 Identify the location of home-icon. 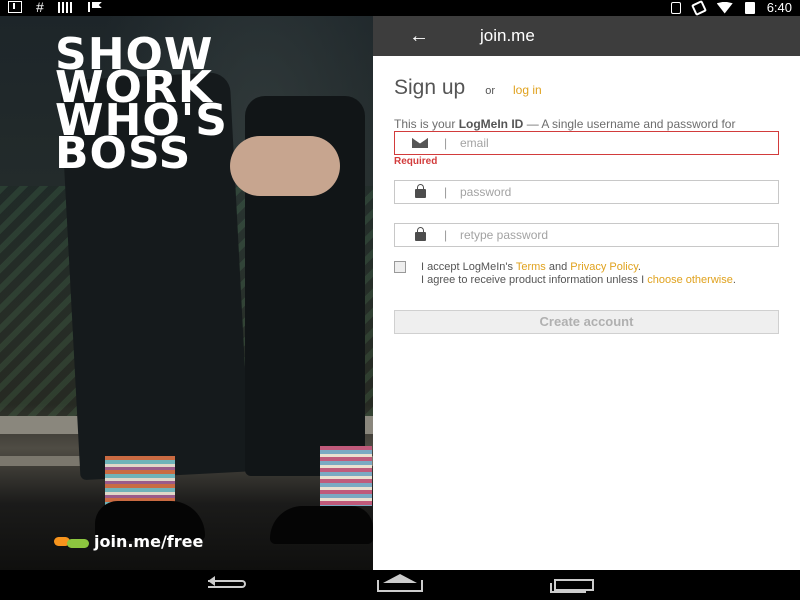
(400, 585).